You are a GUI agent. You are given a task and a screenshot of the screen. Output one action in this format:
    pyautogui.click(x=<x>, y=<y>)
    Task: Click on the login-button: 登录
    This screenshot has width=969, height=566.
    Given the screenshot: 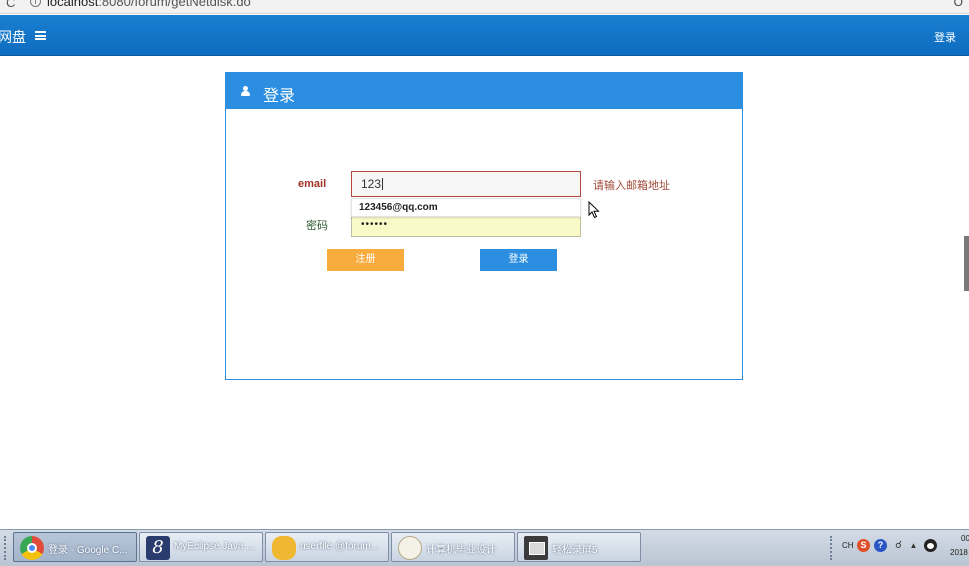 What is the action you would take?
    pyautogui.click(x=518, y=260)
    